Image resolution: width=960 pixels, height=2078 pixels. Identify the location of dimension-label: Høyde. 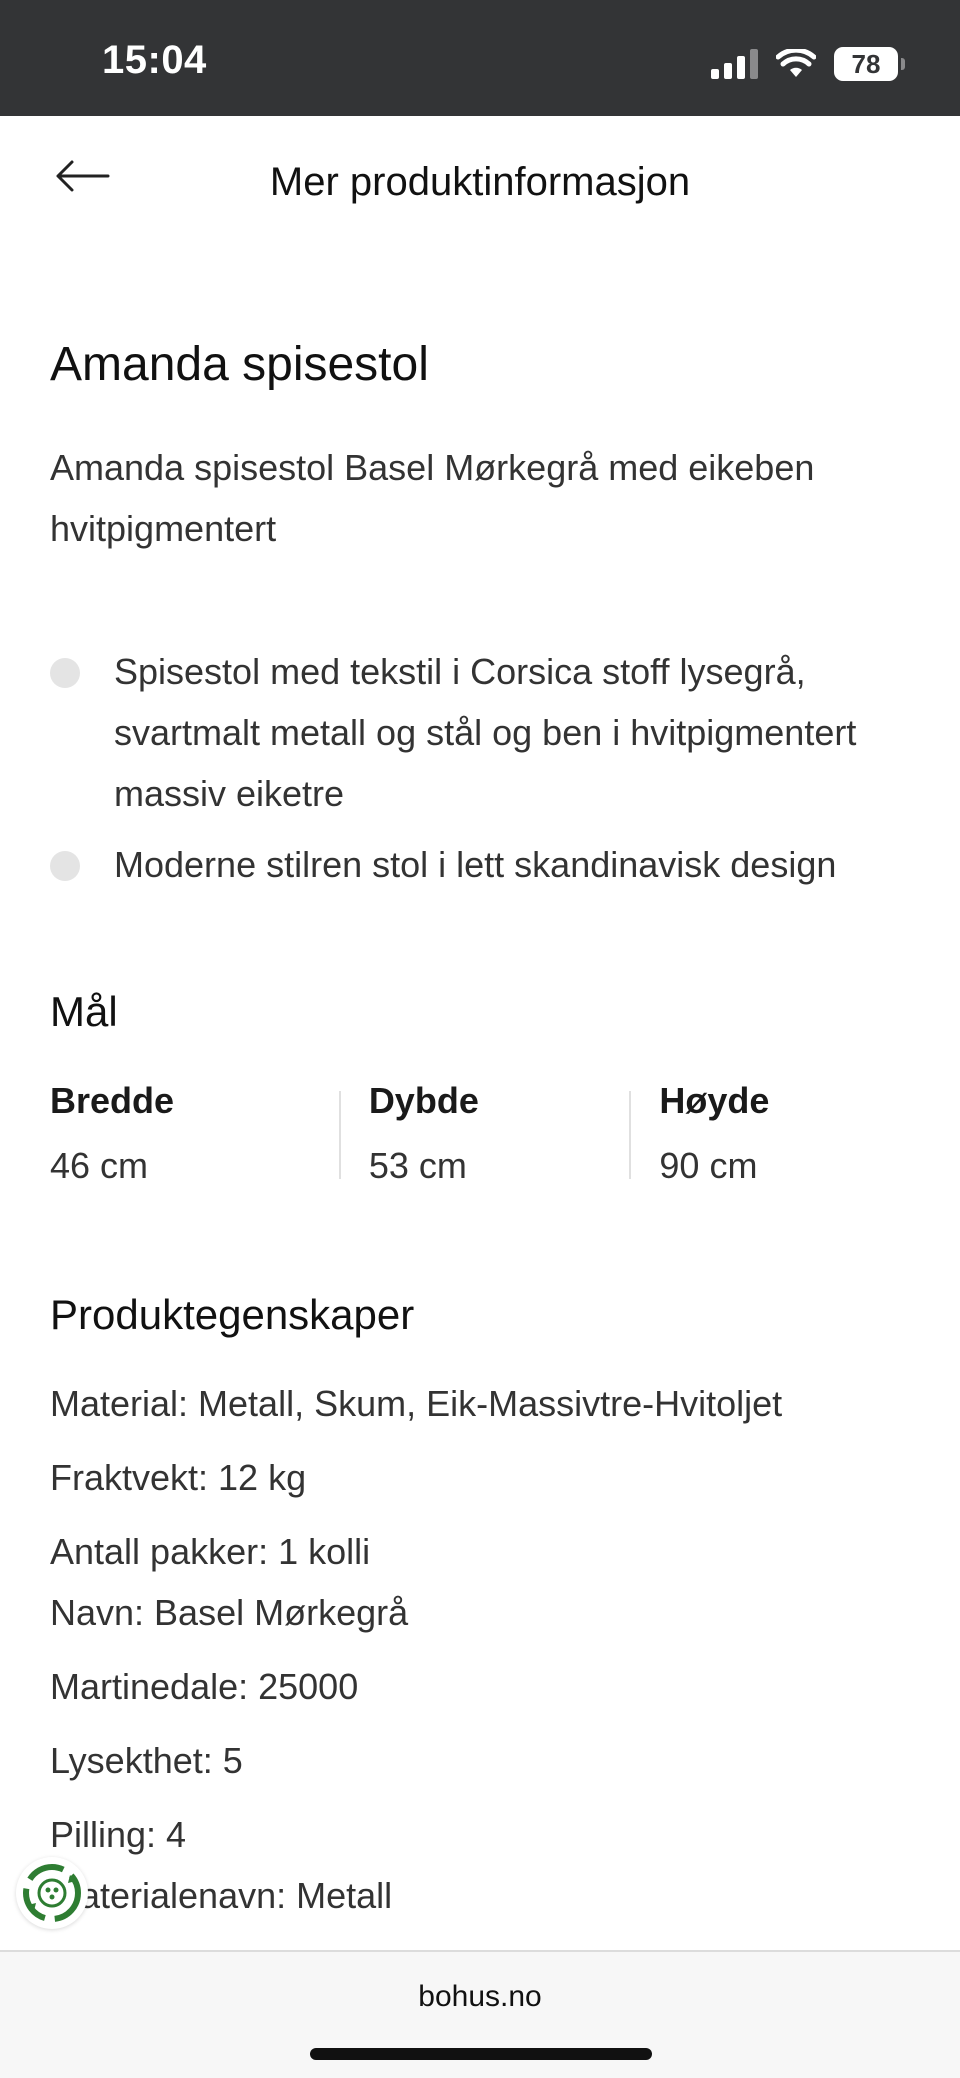
(714, 1100).